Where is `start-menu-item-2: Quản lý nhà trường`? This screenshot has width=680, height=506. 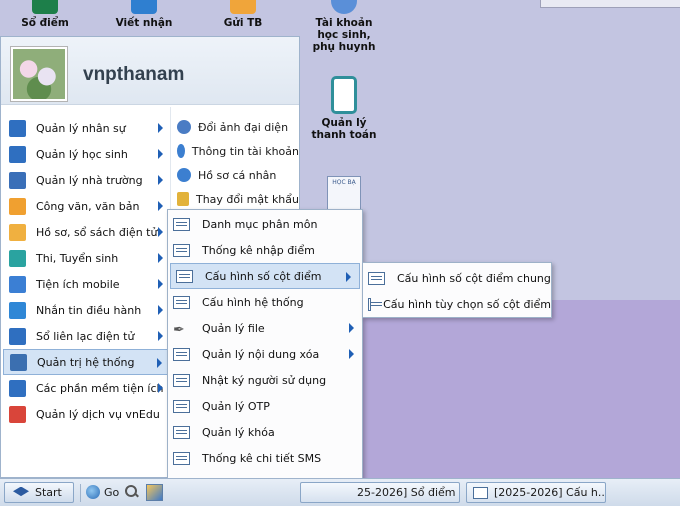 start-menu-item-2: Quản lý nhà trường is located at coordinates (86, 180).